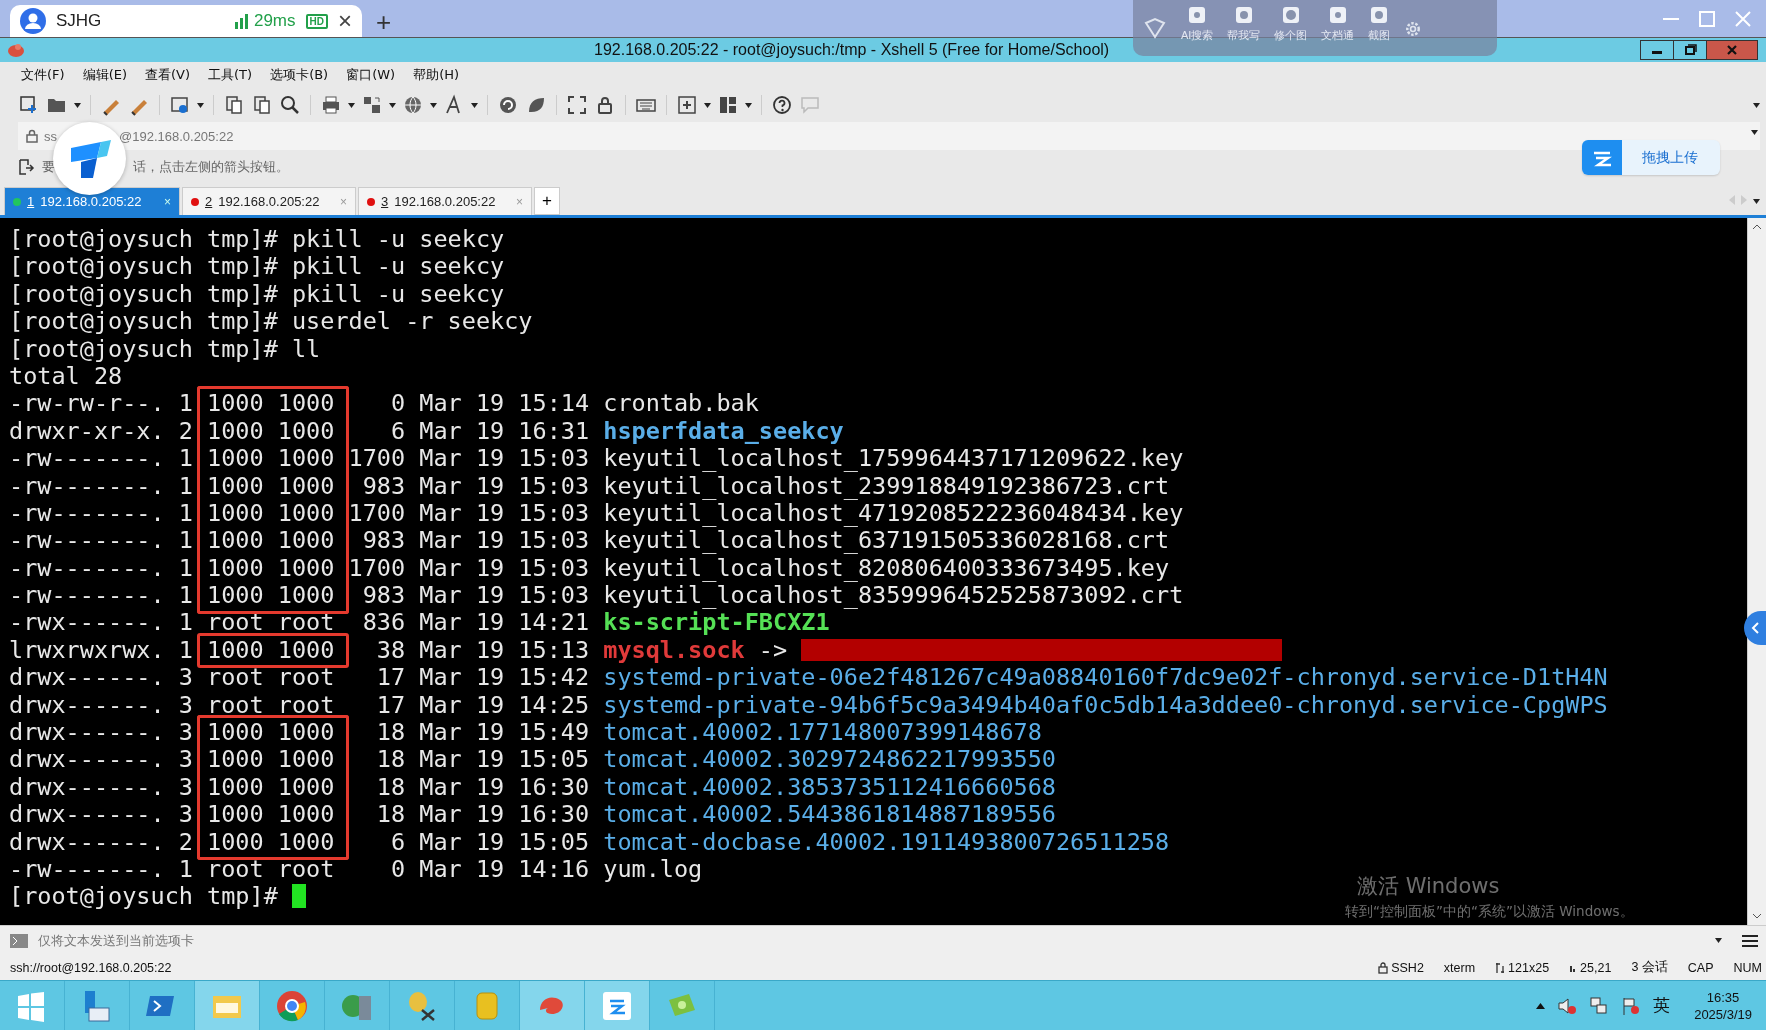 This screenshot has width=1766, height=1030. What do you see at coordinates (1747, 967) in the screenshot?
I see `status-text: NUM` at bounding box center [1747, 967].